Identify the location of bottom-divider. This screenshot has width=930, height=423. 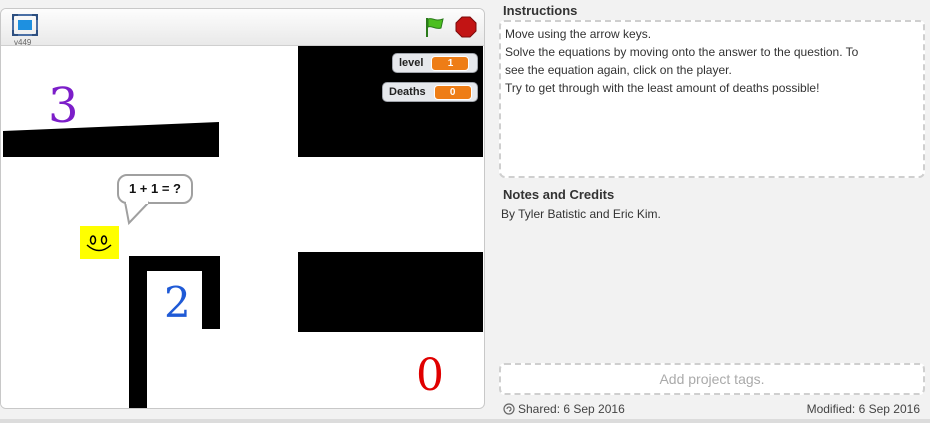
(465, 421).